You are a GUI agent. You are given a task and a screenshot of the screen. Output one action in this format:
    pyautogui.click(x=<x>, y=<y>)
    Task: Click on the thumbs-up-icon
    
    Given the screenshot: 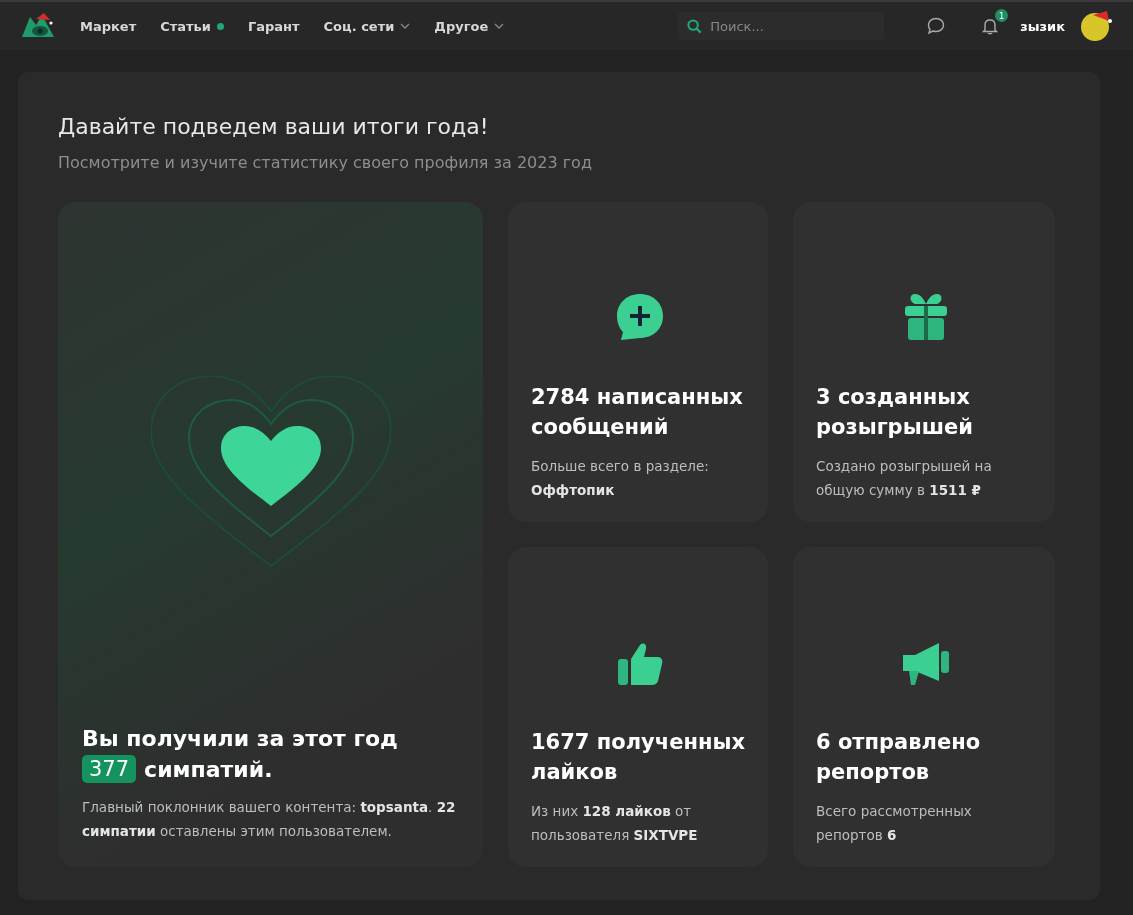 What is the action you would take?
    pyautogui.click(x=639, y=664)
    